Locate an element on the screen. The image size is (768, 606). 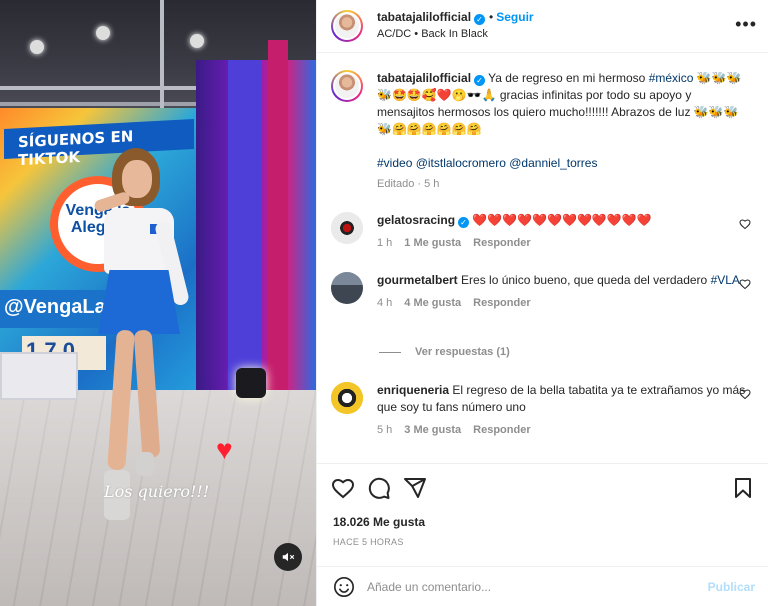
comment-body: ❤️❤️❤️❤️❤️❤️❤️❤️❤️❤️❤️❤️ is located at coordinates (562, 220).